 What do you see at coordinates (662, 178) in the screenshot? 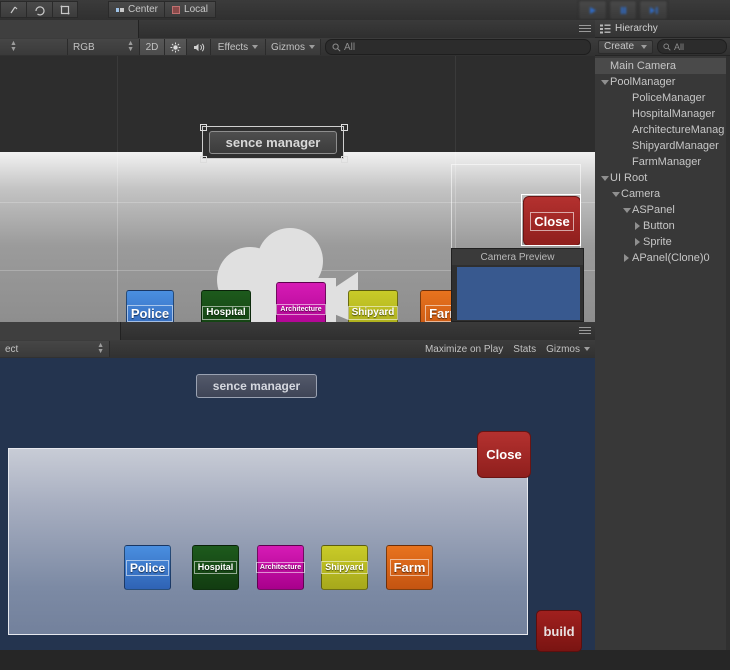
I see `hierarchy-item-ui-root: UI Root` at bounding box center [662, 178].